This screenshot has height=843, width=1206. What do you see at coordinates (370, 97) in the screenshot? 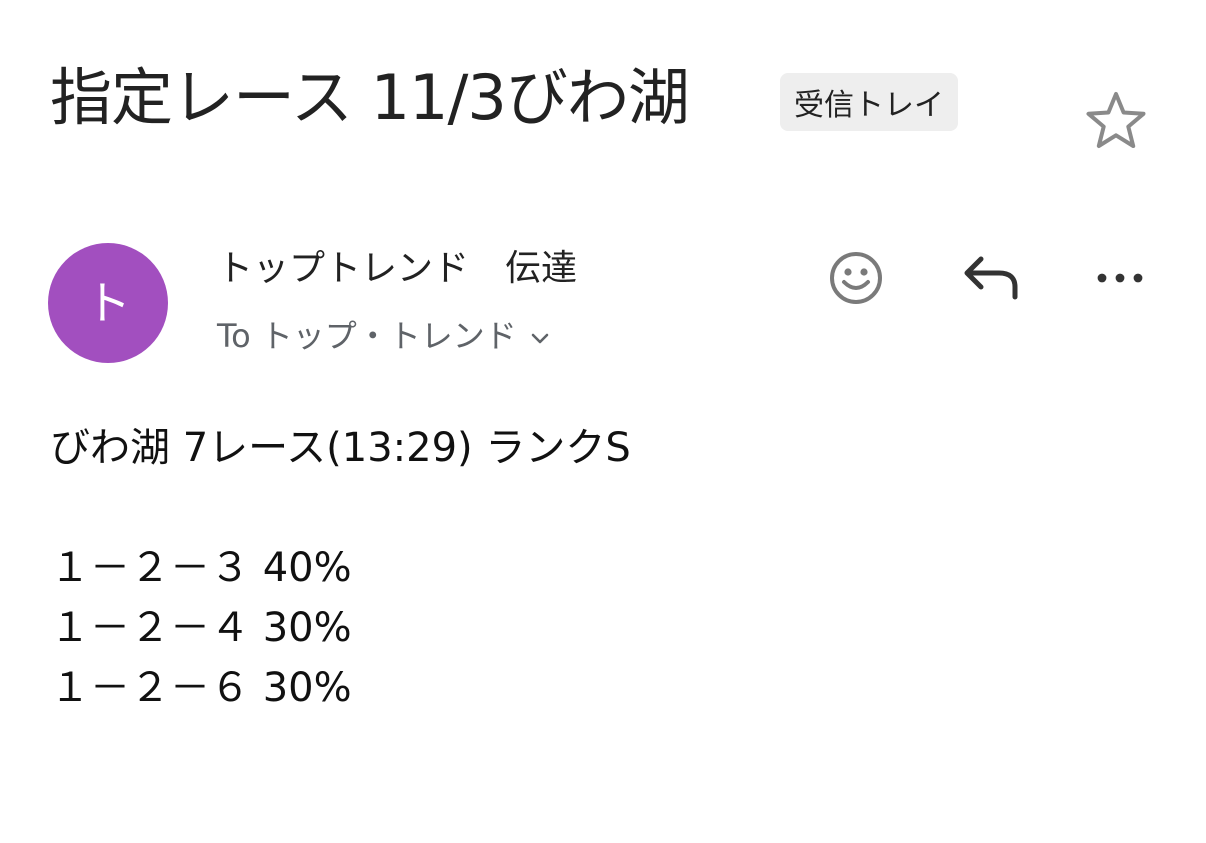
I see `email-subject: 指定レース 11/3びわ湖` at bounding box center [370, 97].